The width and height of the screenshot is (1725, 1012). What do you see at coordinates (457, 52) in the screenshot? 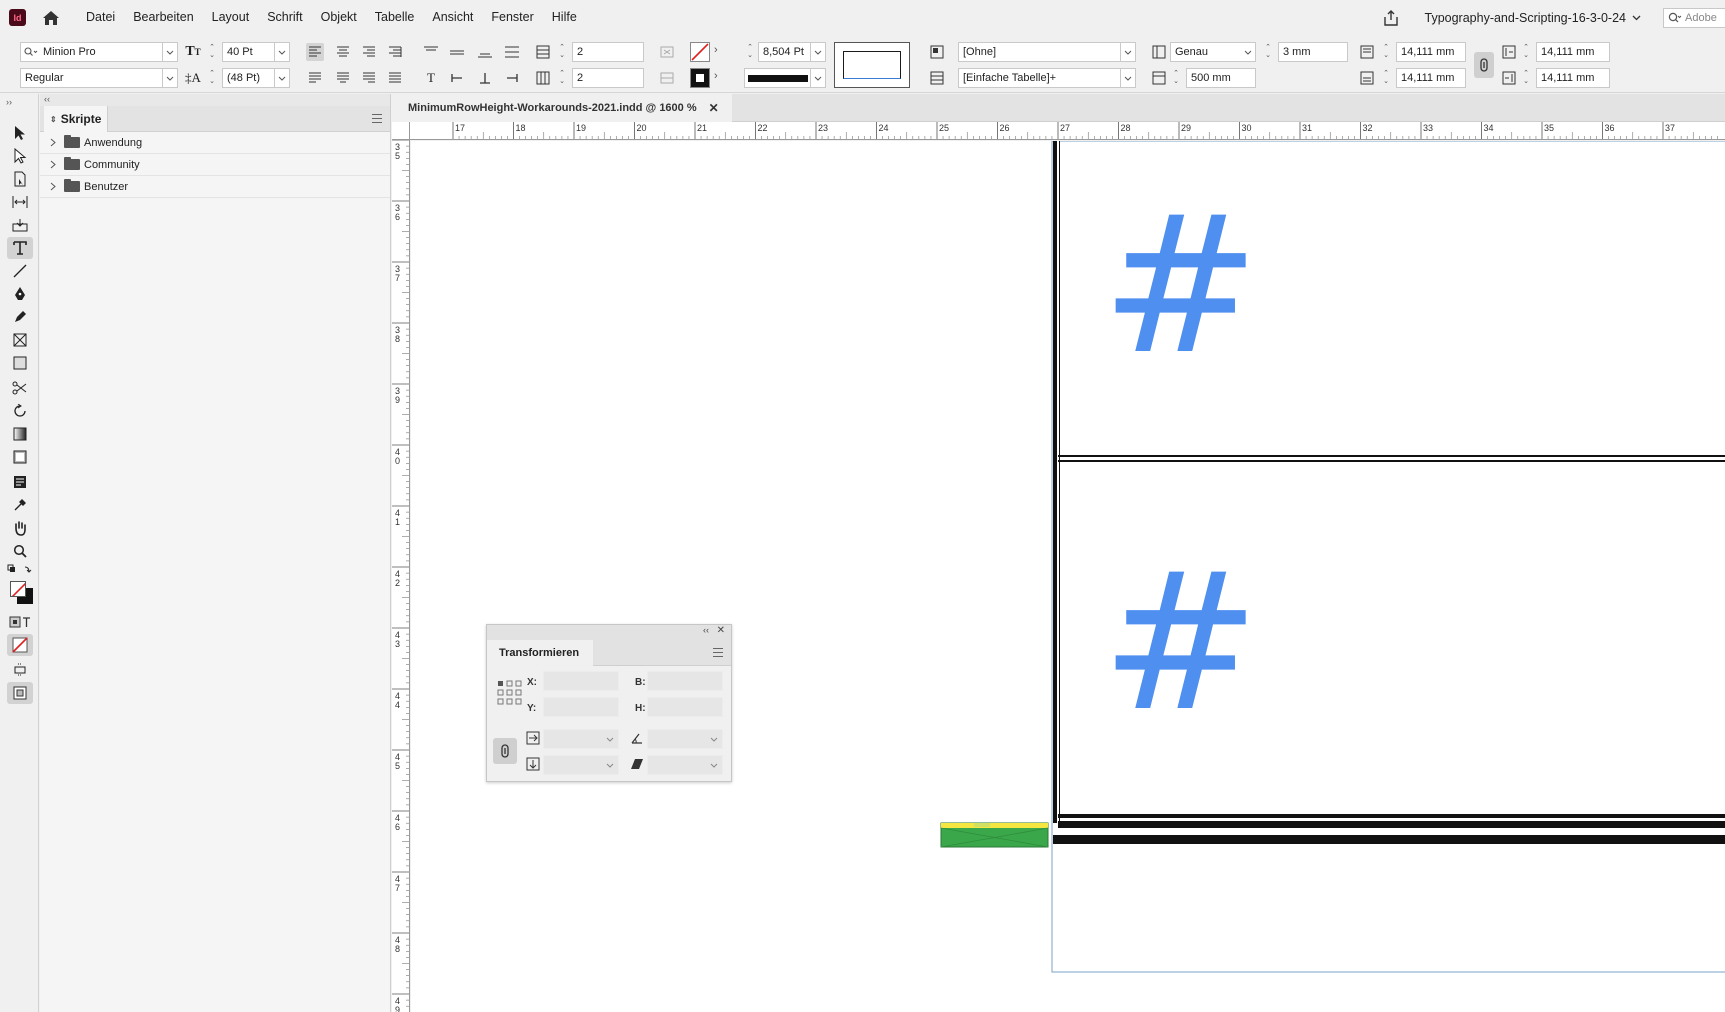
I see `valign-center-icon` at bounding box center [457, 52].